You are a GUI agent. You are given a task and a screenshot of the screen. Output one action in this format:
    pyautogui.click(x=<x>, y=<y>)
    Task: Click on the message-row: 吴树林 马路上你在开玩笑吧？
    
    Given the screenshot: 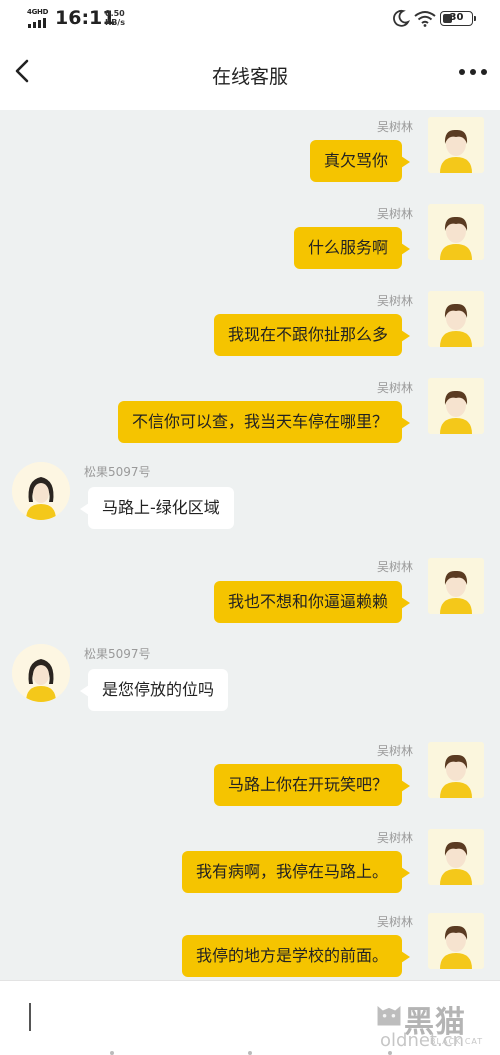 What is the action you would take?
    pyautogui.click(x=250, y=777)
    